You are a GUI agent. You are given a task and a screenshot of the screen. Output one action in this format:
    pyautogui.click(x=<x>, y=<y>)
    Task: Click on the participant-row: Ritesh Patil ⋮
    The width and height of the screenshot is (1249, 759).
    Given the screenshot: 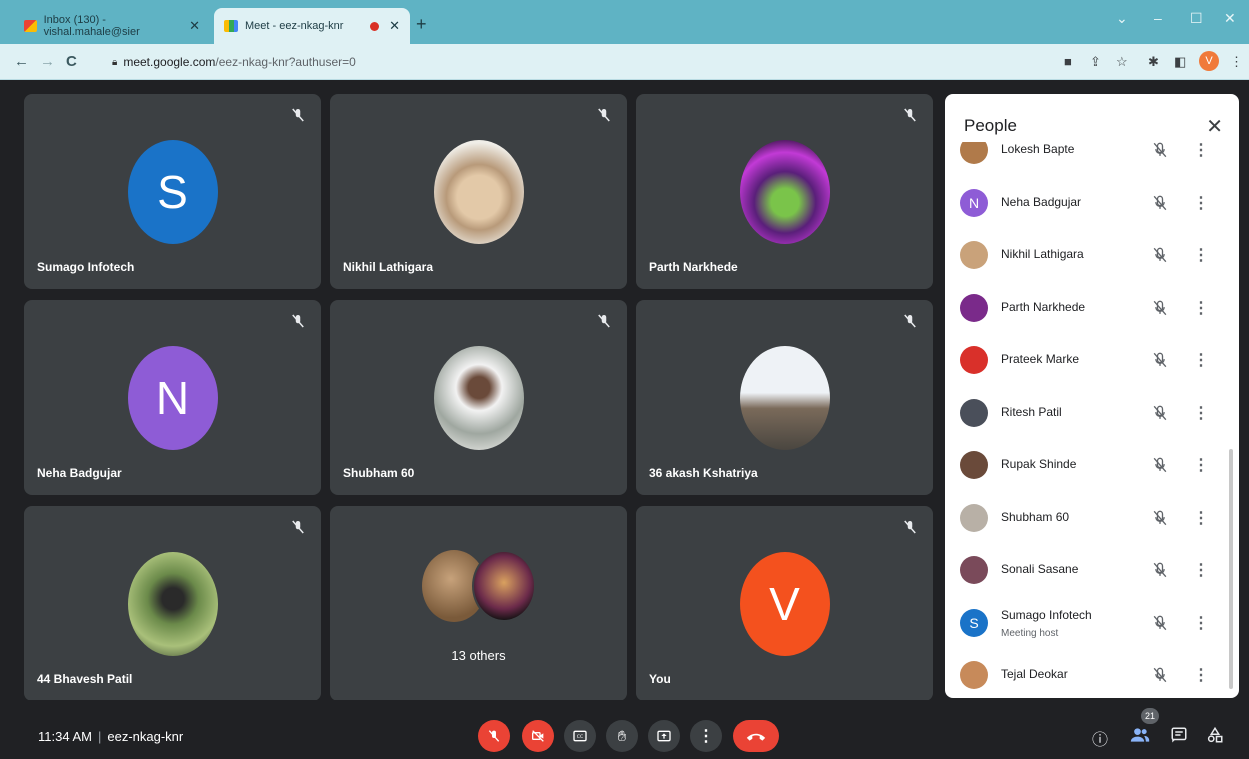 What is the action you would take?
    pyautogui.click(x=1092, y=413)
    